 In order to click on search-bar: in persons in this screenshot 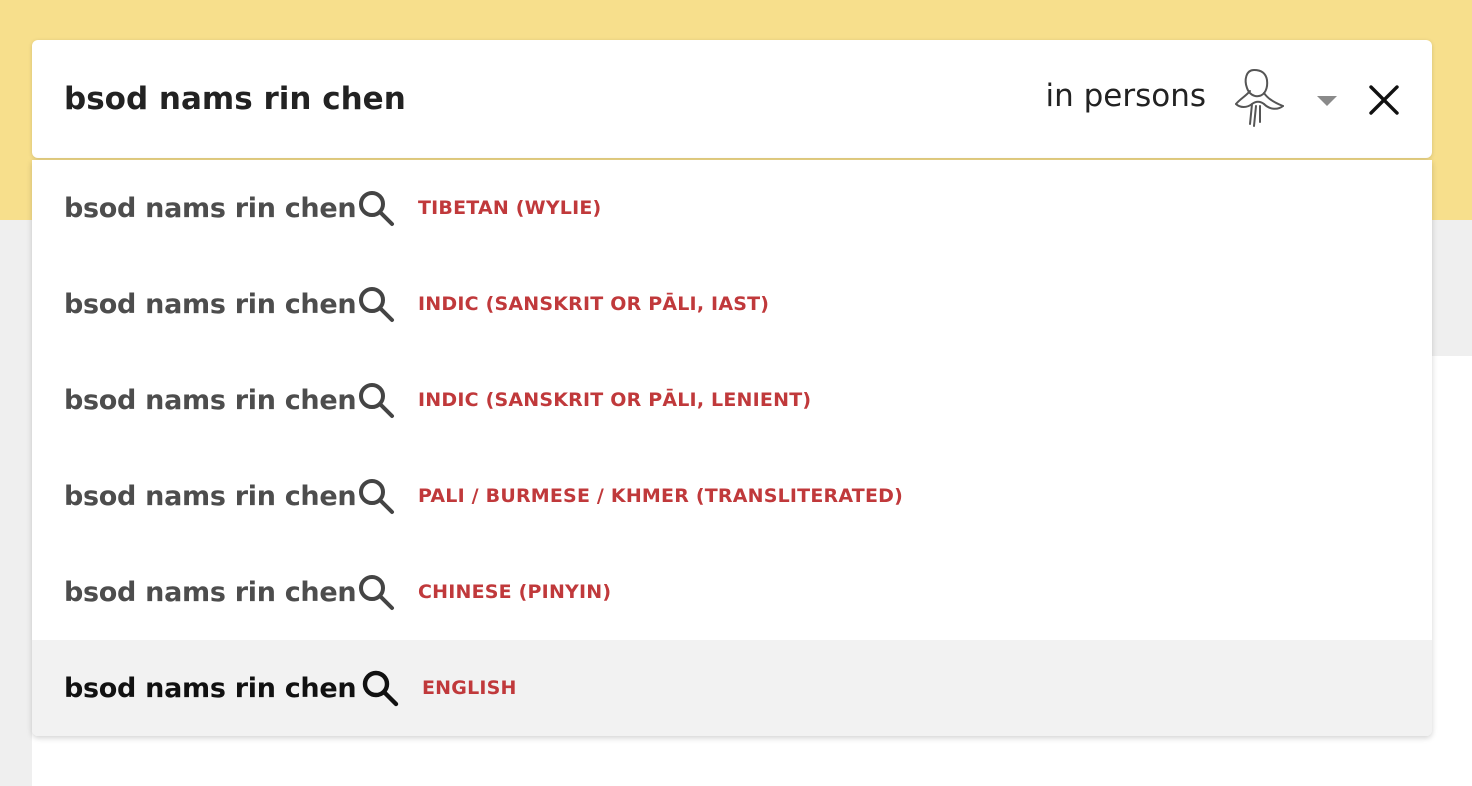, I will do `click(732, 99)`.